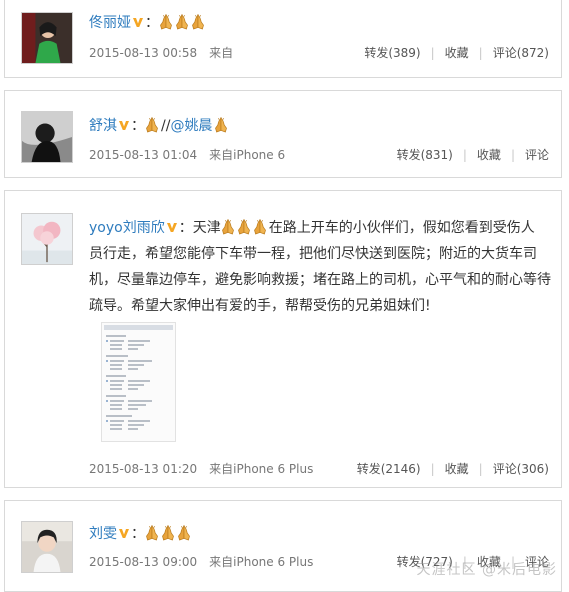 Image resolution: width=569 pixels, height=592 pixels. Describe the element at coordinates (206, 228) in the screenshot. I see `post-text: 天津` at that location.